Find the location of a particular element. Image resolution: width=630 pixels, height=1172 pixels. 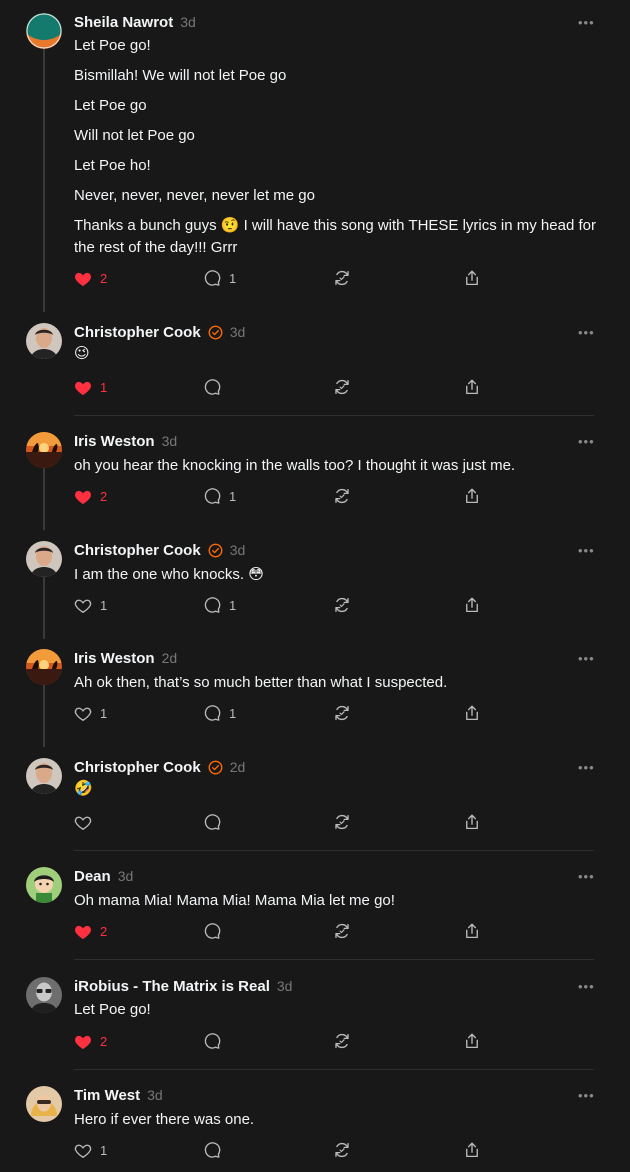

post-header: Iris Weston 2d is located at coordinates (125, 658).